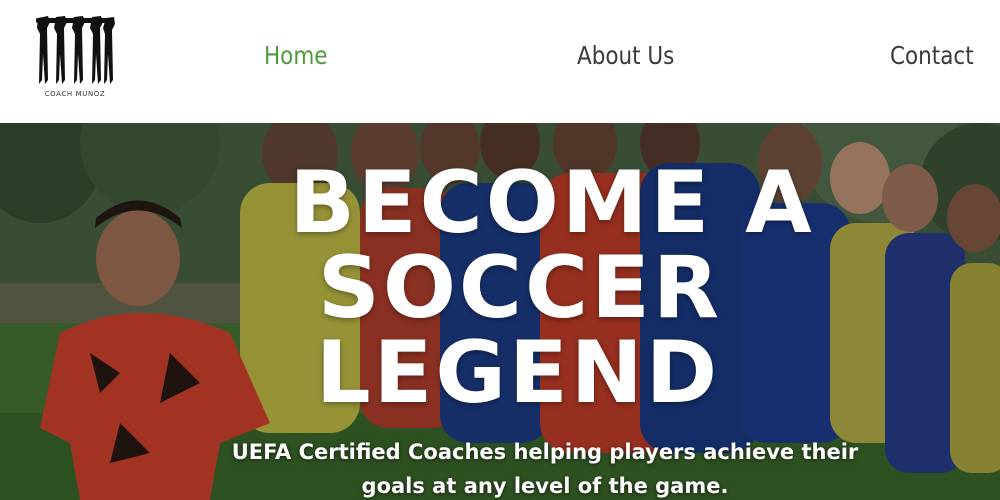  What do you see at coordinates (518, 373) in the screenshot?
I see `hero-headline-line-3: LEGEND` at bounding box center [518, 373].